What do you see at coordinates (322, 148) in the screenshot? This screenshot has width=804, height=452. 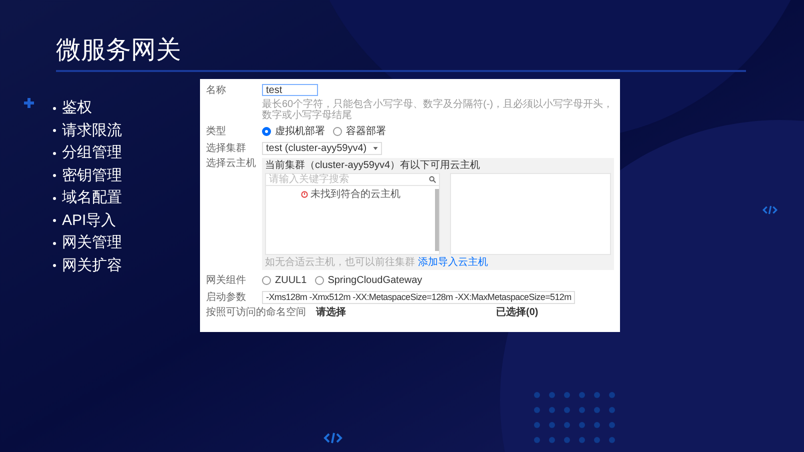 I see `cluster-select: test (cluster-ayy59yv4)` at bounding box center [322, 148].